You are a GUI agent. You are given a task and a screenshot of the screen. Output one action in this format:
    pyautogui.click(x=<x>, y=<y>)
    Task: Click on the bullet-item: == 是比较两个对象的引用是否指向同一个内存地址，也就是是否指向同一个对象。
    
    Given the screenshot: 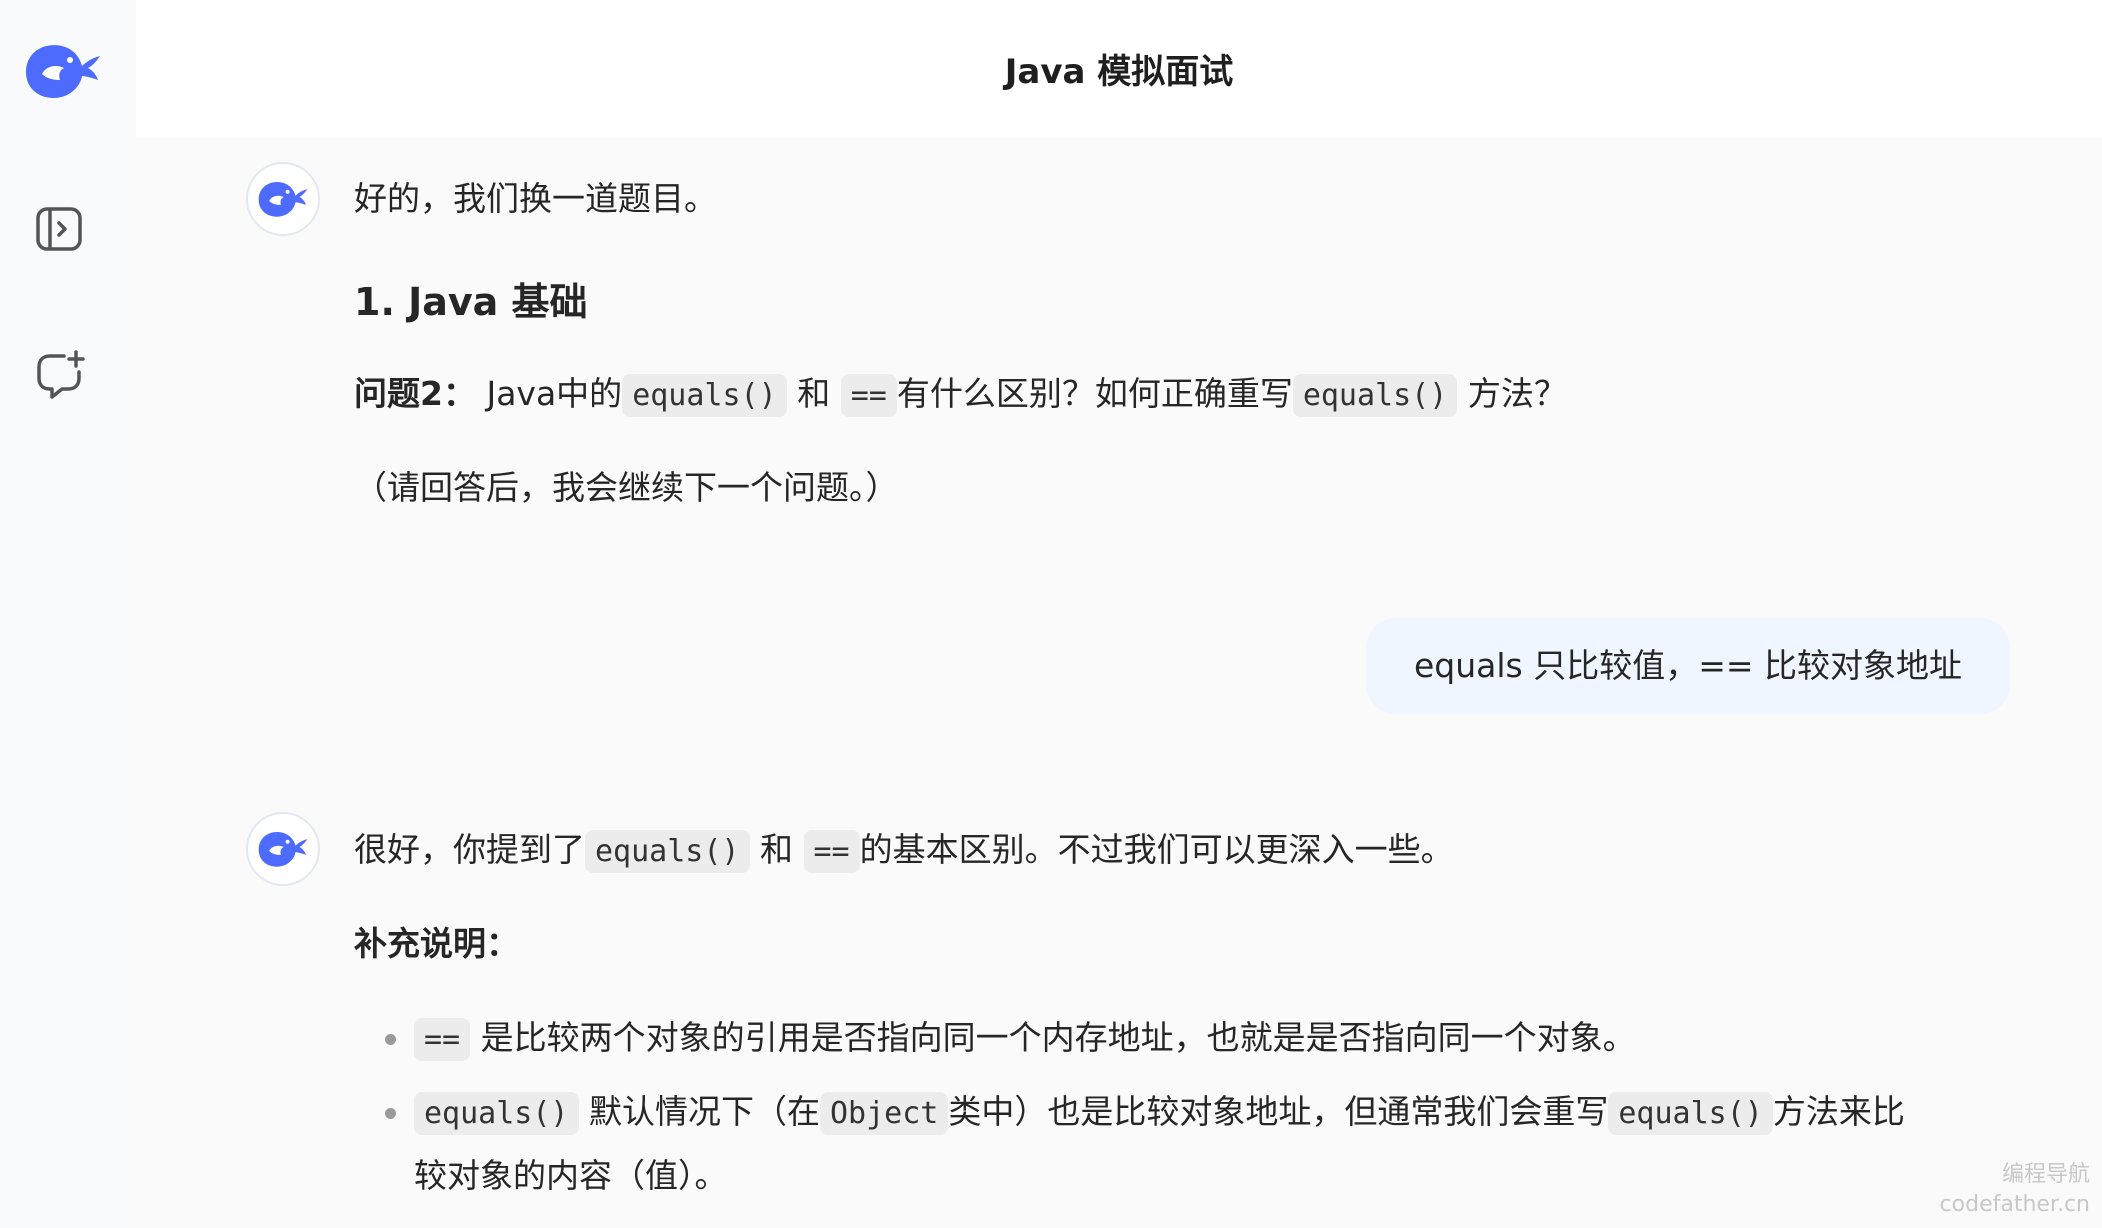 What is the action you would take?
    pyautogui.click(x=1025, y=1039)
    